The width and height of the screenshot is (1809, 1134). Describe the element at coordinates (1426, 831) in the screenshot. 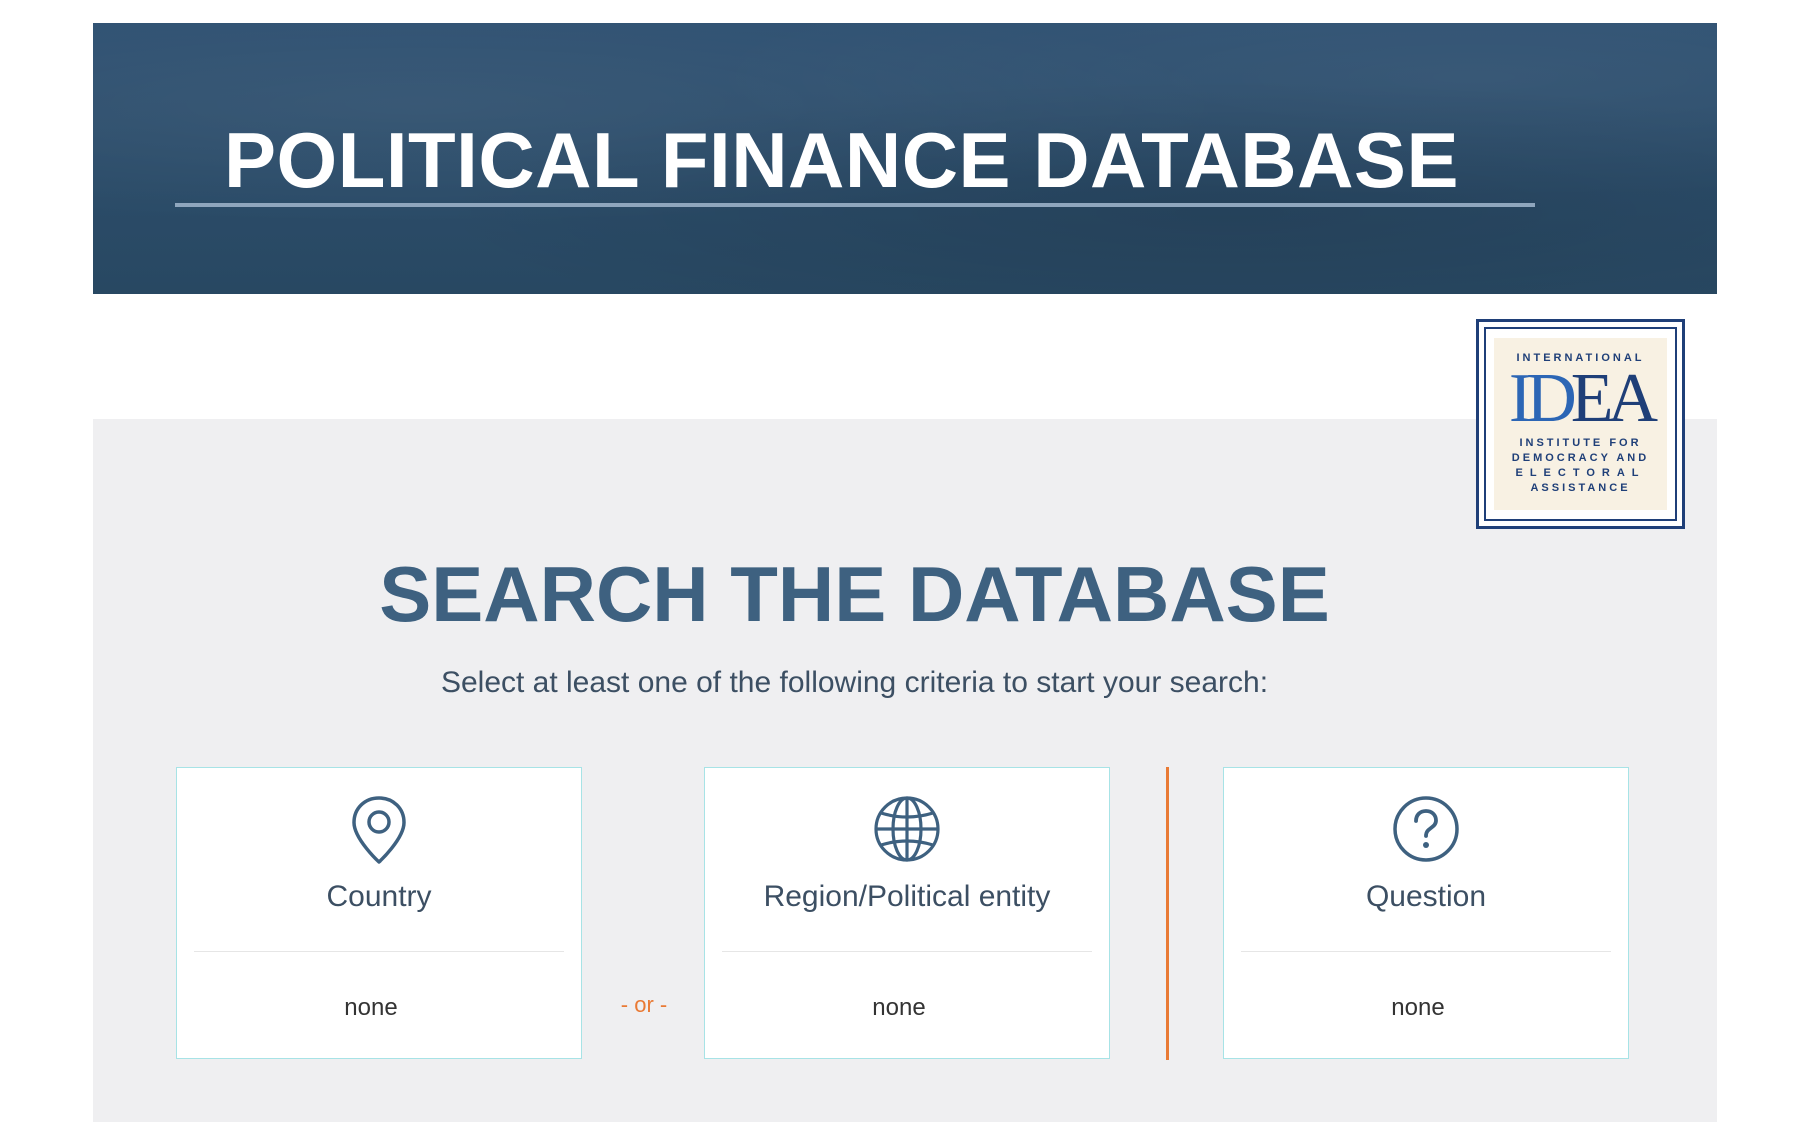

I see `question-circle-icon` at that location.